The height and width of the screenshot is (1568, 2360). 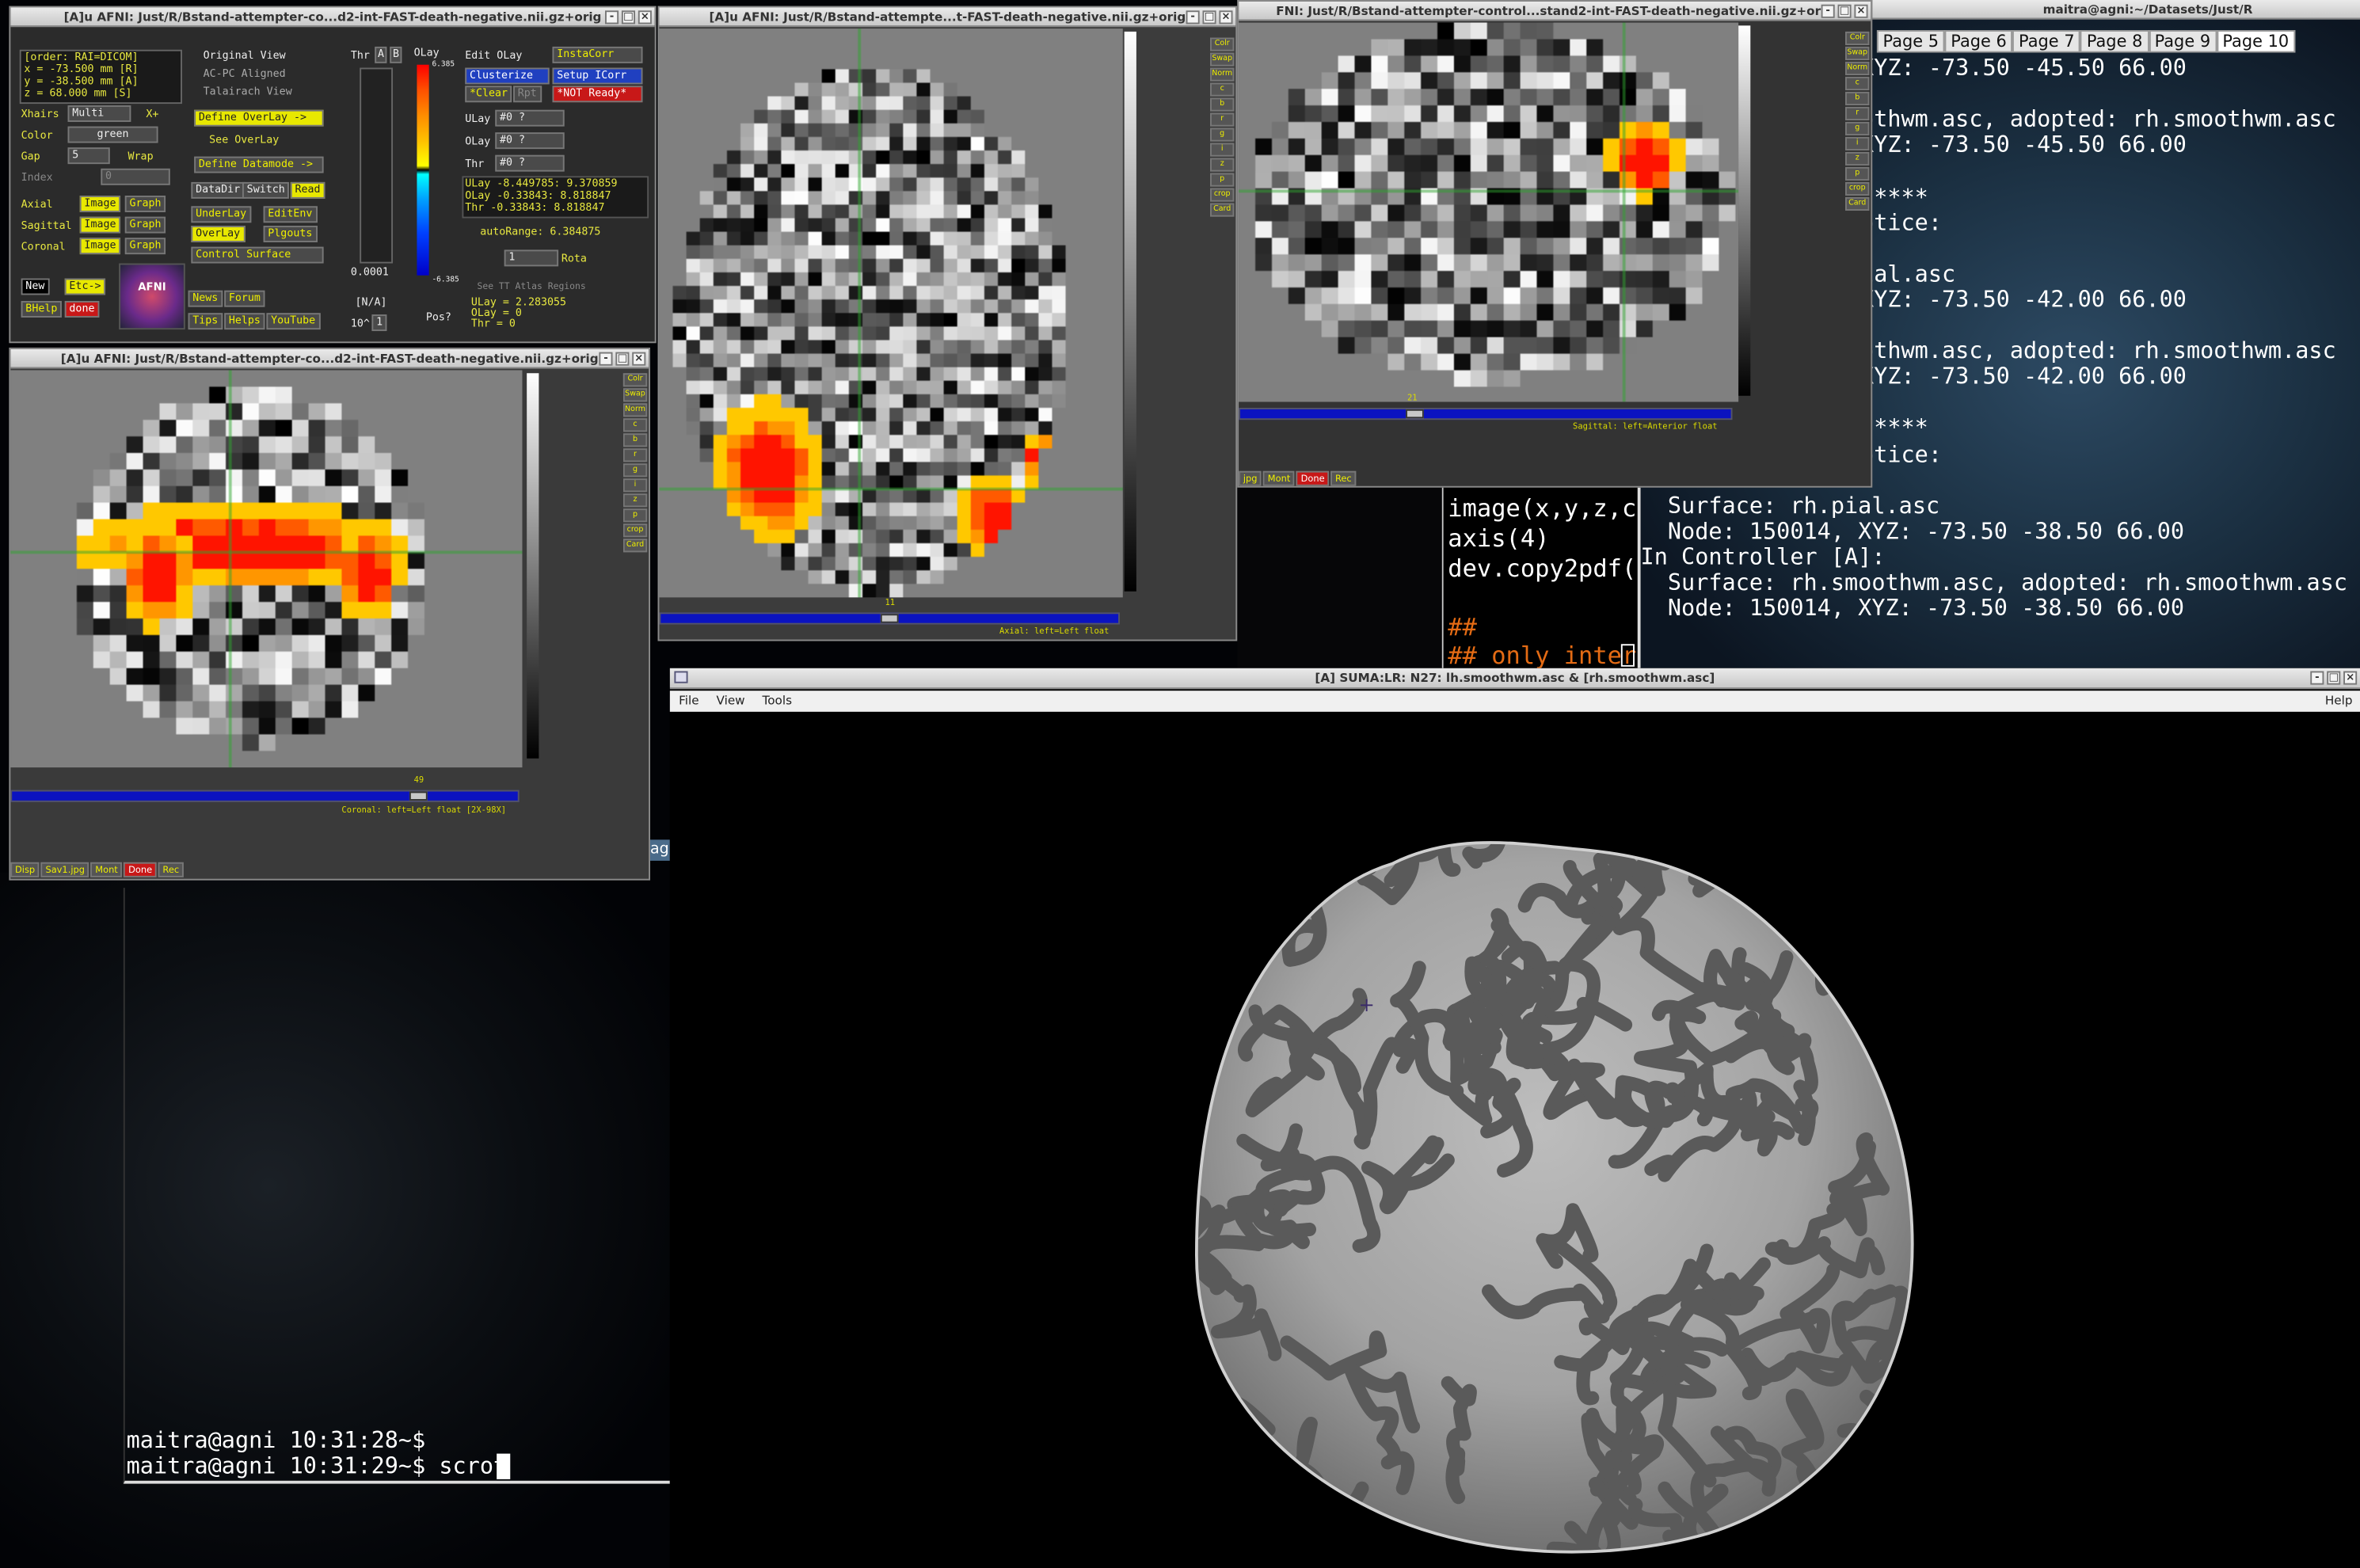 What do you see at coordinates (82, 309) in the screenshot?
I see `done-button: done` at bounding box center [82, 309].